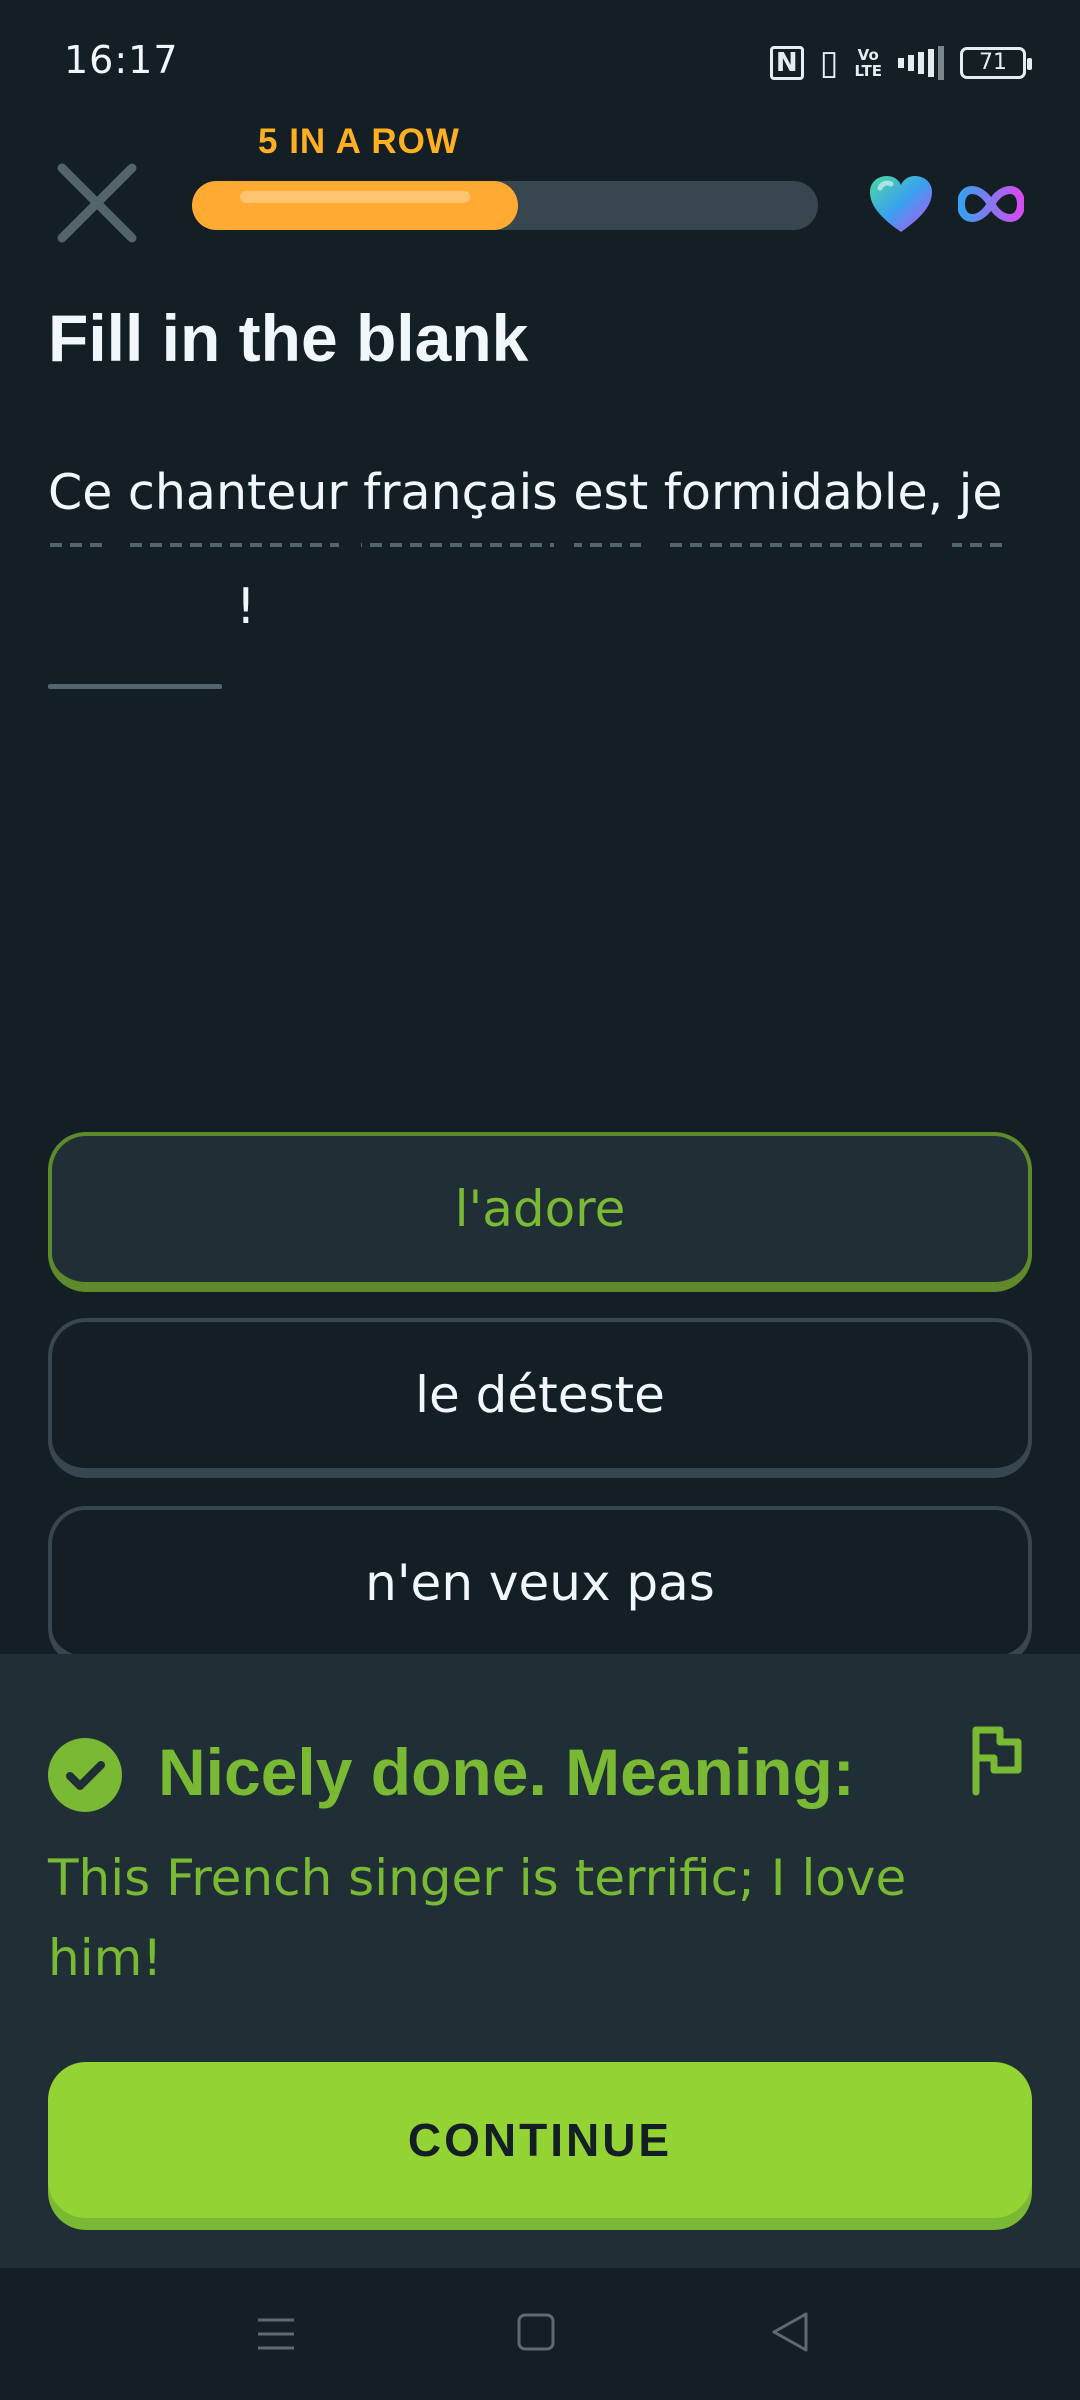 Image resolution: width=1080 pixels, height=2400 pixels. What do you see at coordinates (996, 1760) in the screenshot?
I see `flag-icon` at bounding box center [996, 1760].